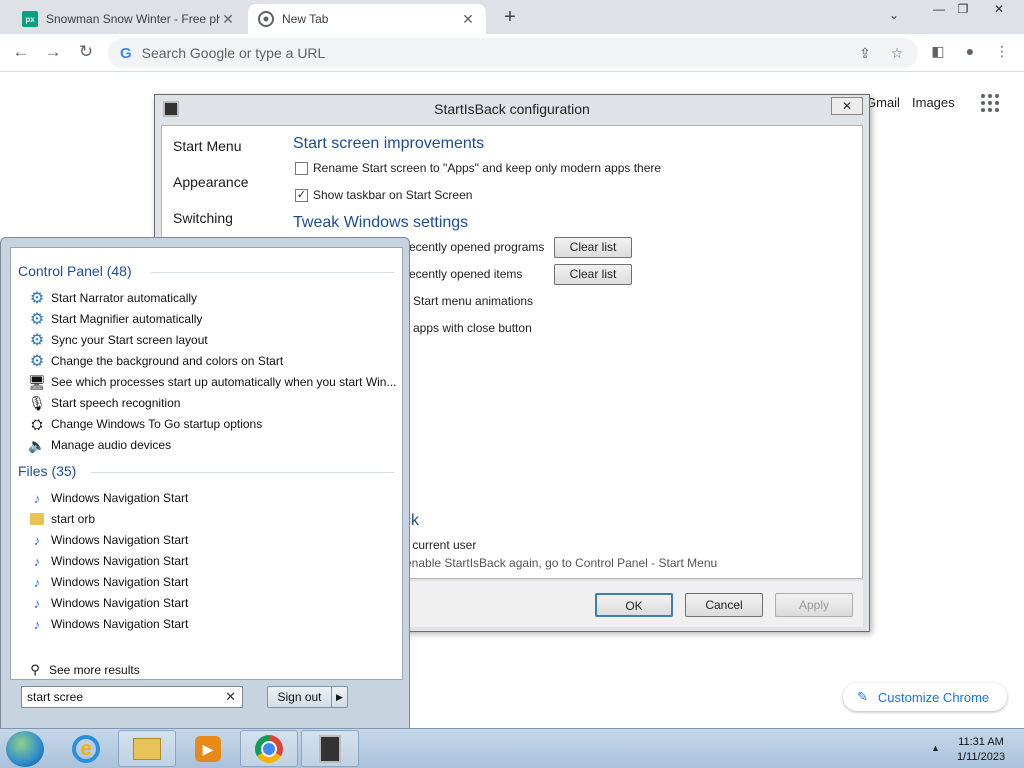  What do you see at coordinates (513, 53) in the screenshot?
I see `address-bar: G Search Google or type a URL ⇪ ☆` at bounding box center [513, 53].